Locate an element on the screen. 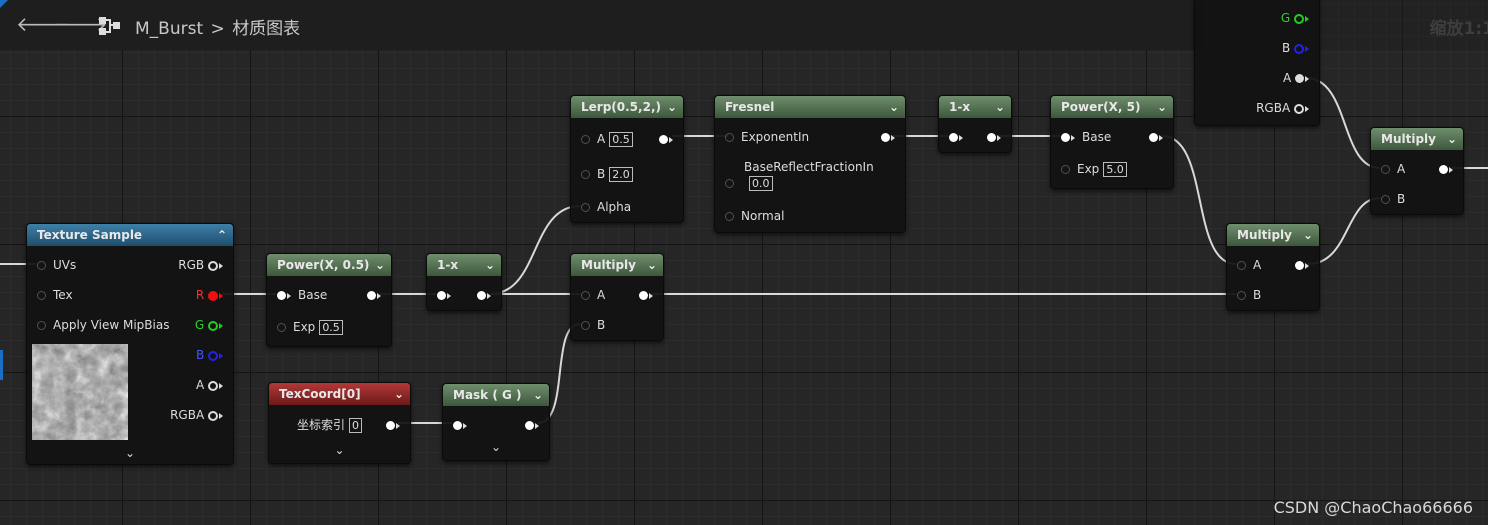 The width and height of the screenshot is (1488, 525). node-multiply-1: Multiply ⌄ A B is located at coordinates (617, 297).